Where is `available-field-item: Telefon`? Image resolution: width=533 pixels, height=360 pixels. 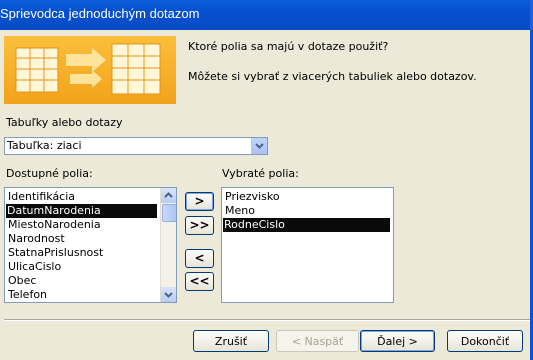
available-field-item: Telefon is located at coordinates (27, 295).